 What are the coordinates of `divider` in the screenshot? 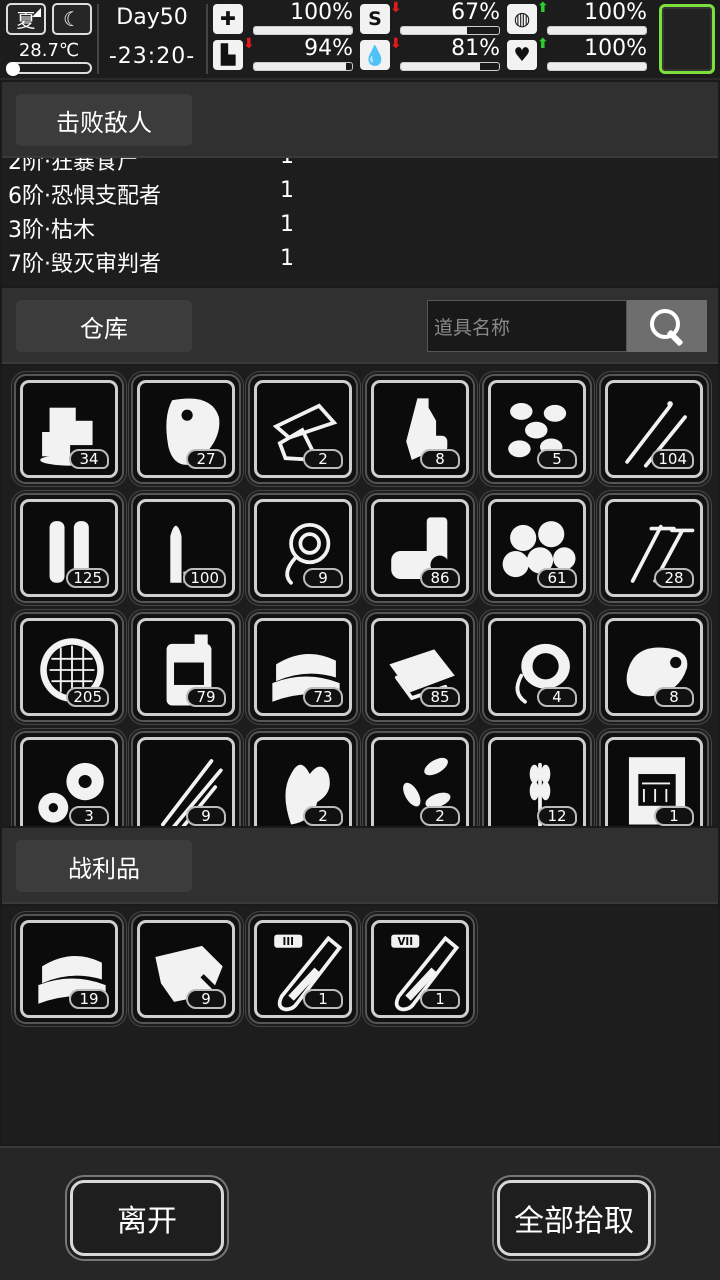 It's located at (98, 39).